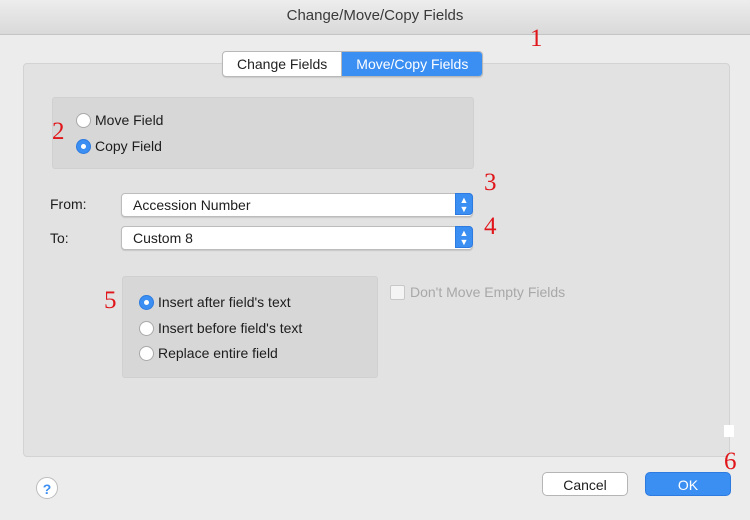 Image resolution: width=750 pixels, height=520 pixels. Describe the element at coordinates (688, 484) in the screenshot. I see `ok-button: OK` at that location.